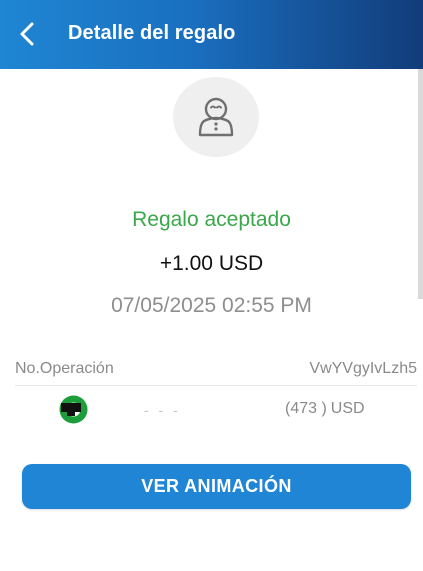 The width and height of the screenshot is (423, 571). I want to click on user-avatar-icon, so click(216, 117).